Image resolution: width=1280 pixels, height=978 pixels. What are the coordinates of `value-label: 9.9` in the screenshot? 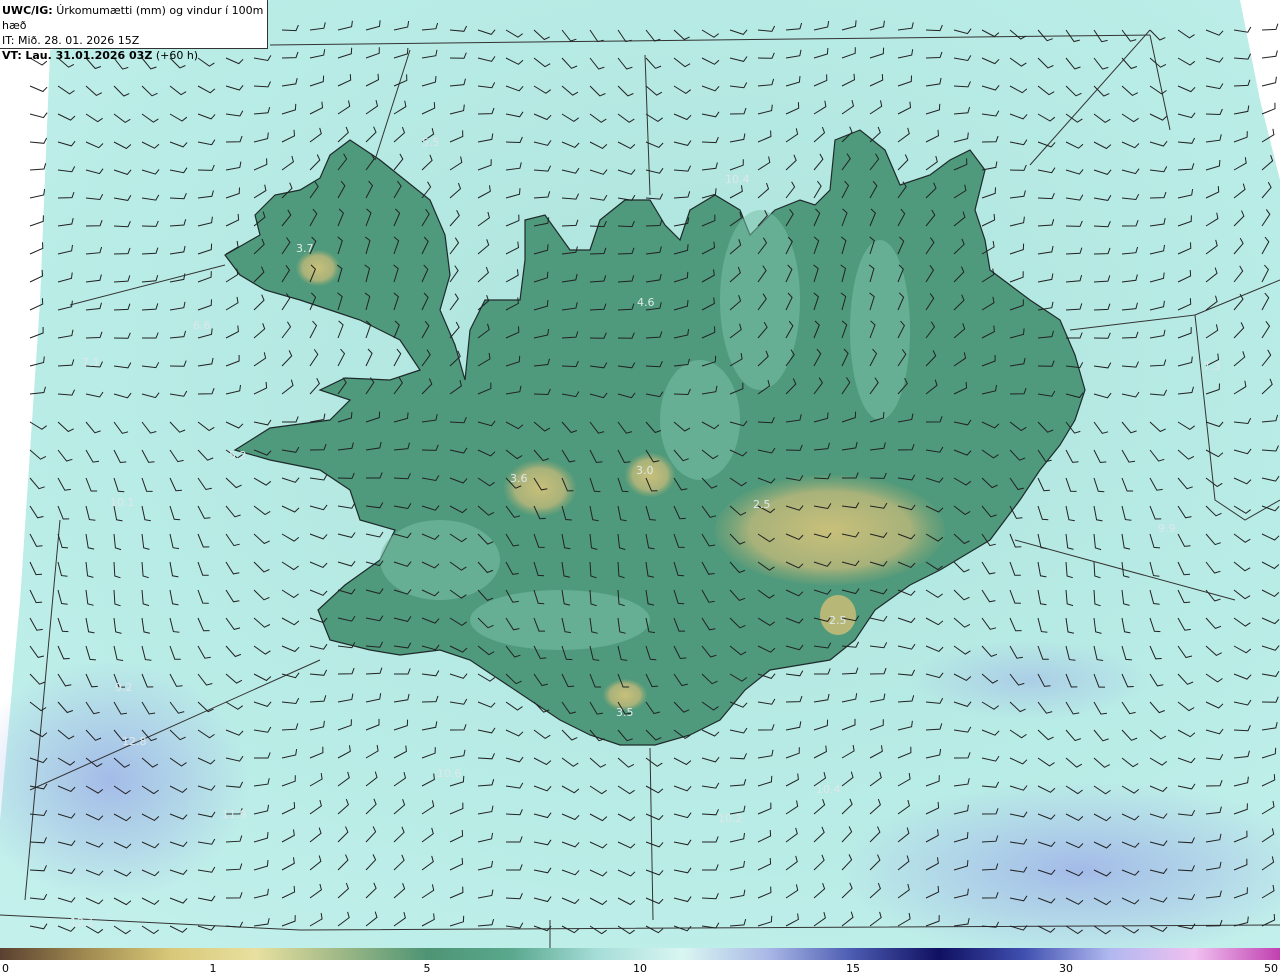 It's located at (1167, 528).